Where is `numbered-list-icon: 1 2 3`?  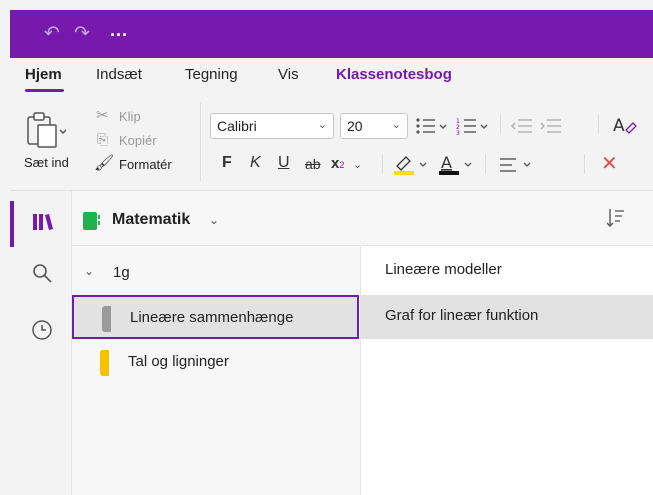 numbered-list-icon: 1 2 3 is located at coordinates (472, 127).